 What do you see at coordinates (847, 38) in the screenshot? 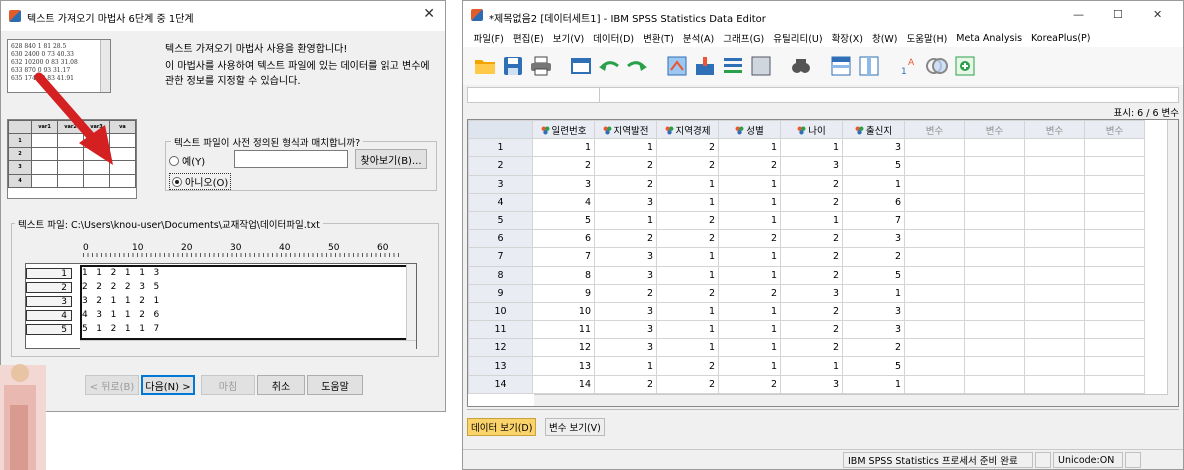
I see `menu-item-8: 확장(X)` at bounding box center [847, 38].